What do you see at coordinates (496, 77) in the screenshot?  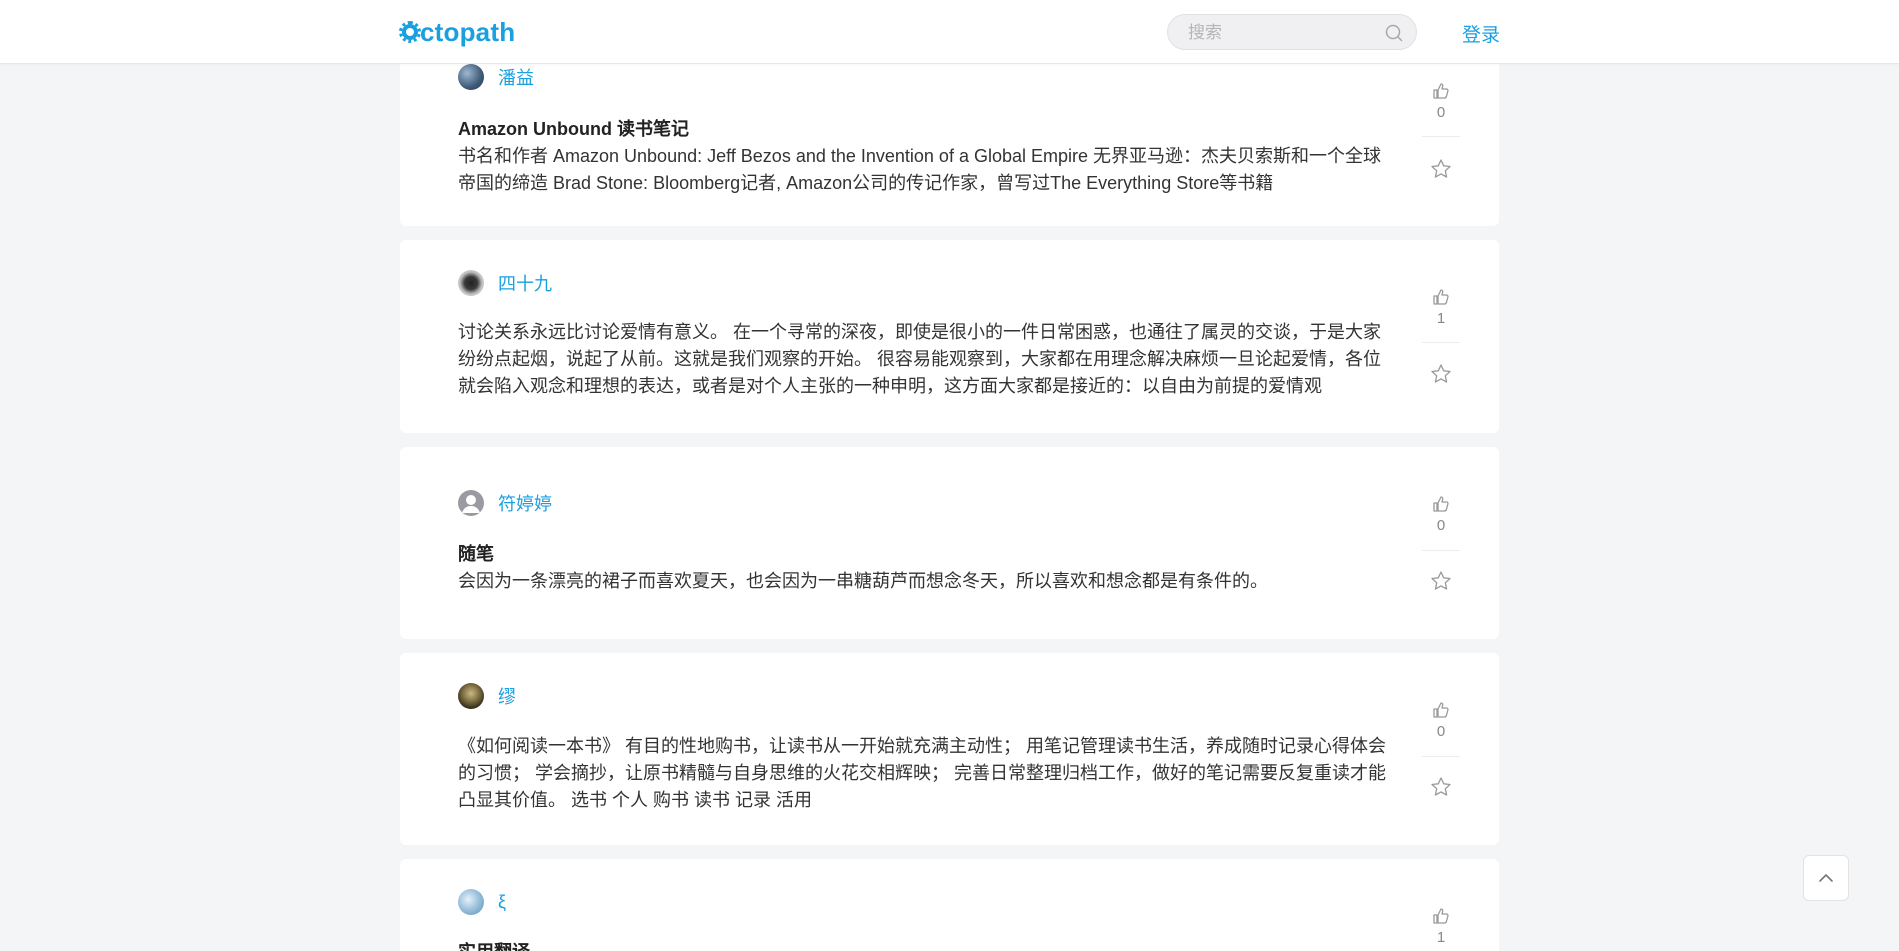 I see `post-author: 潘益` at bounding box center [496, 77].